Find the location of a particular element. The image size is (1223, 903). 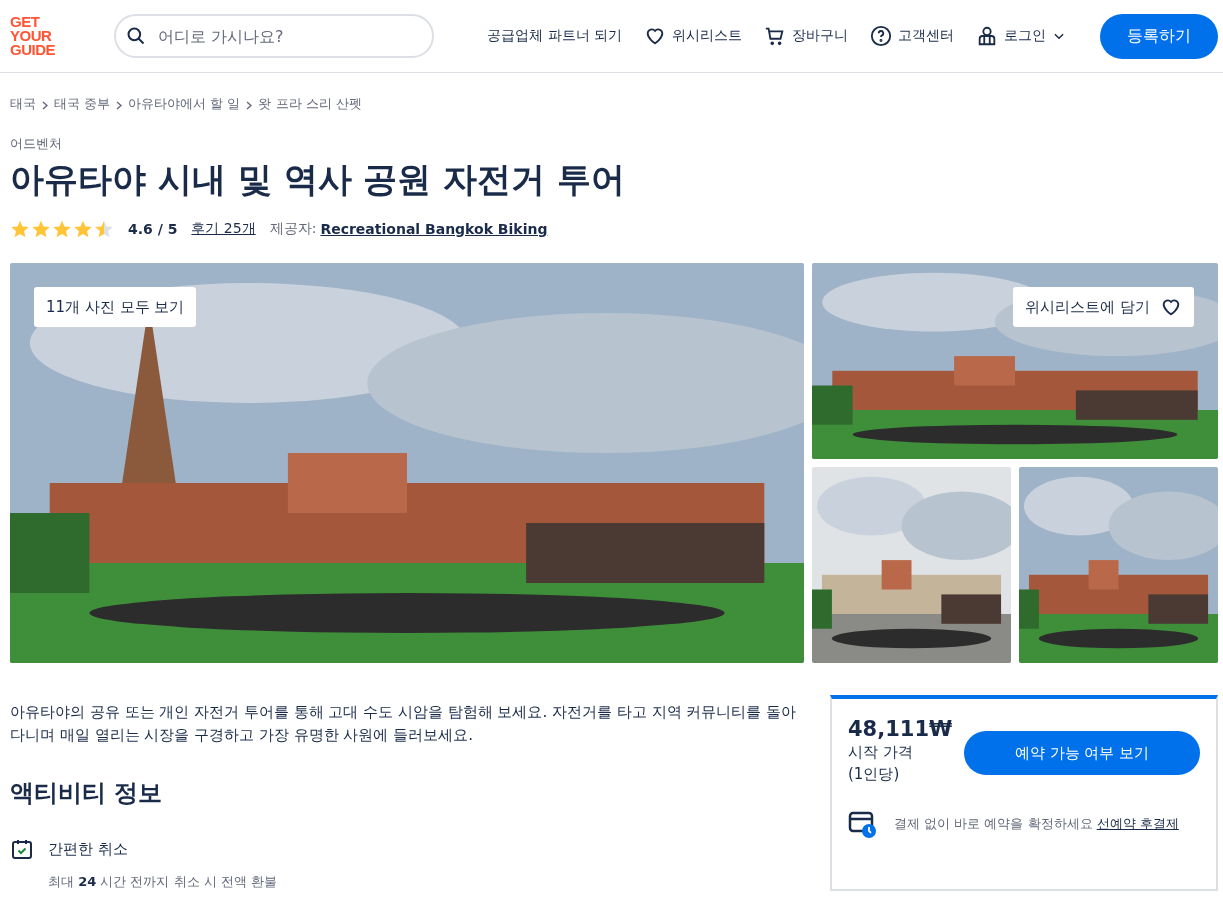

nav-link: 공급업체 파트너 되기 is located at coordinates (554, 36).